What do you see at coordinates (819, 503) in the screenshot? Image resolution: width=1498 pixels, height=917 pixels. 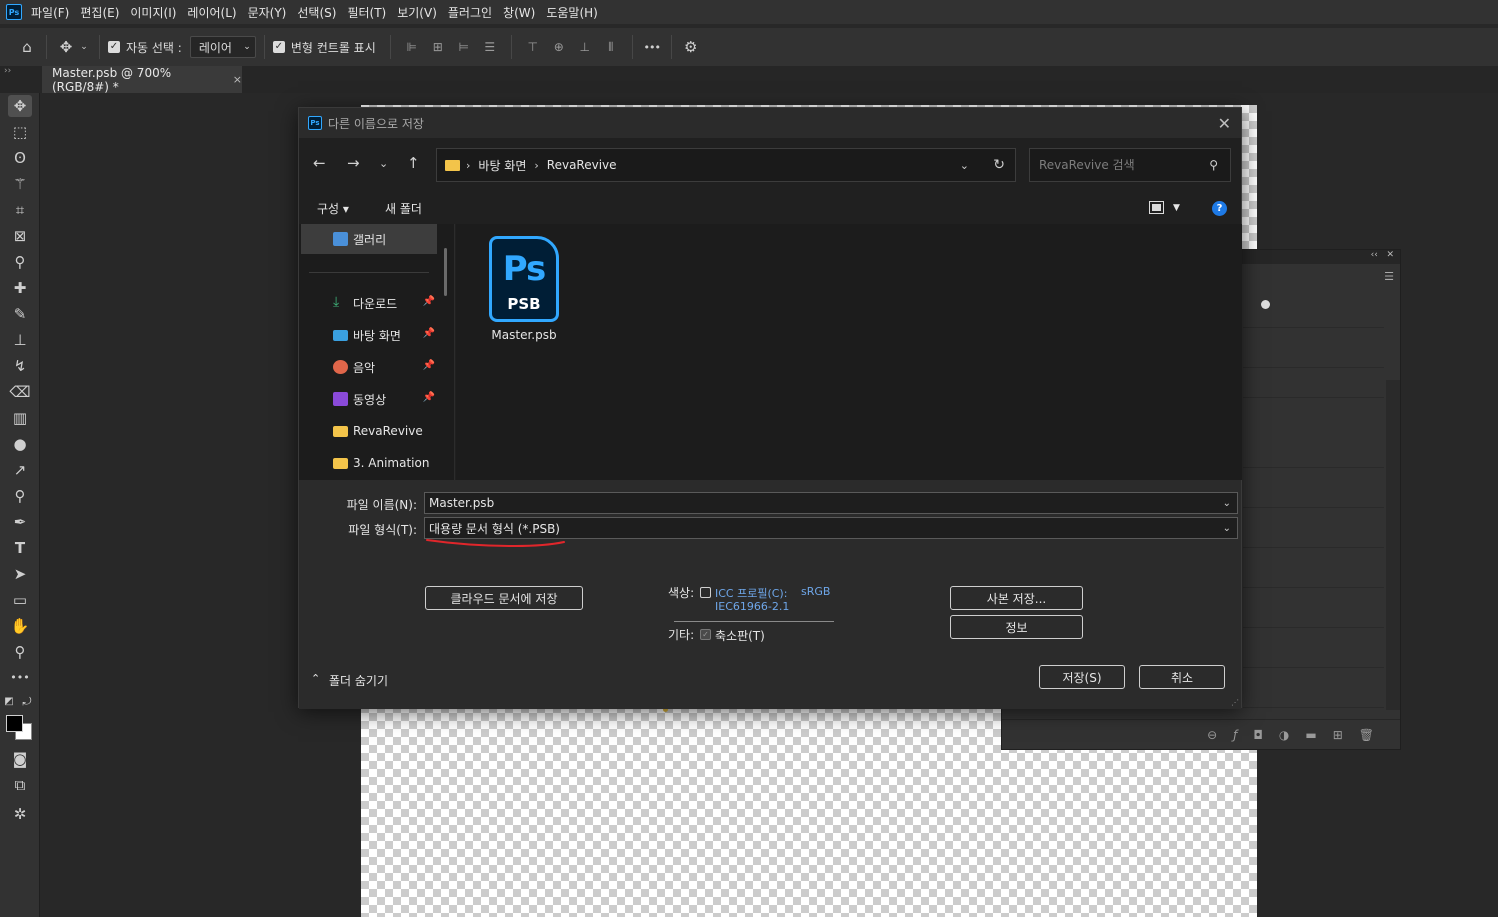 I see `filename-input` at bounding box center [819, 503].